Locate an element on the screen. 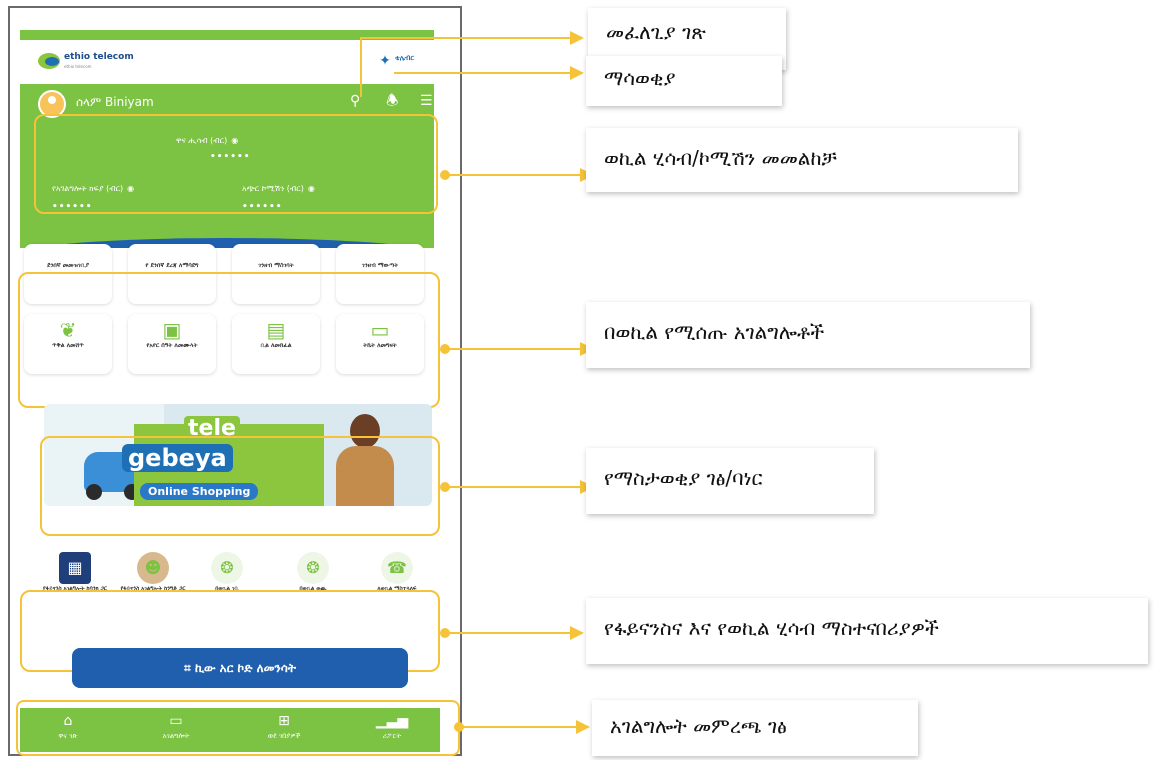 The image size is (1157, 760). logo-text: ethio telecom is located at coordinates (99, 57).